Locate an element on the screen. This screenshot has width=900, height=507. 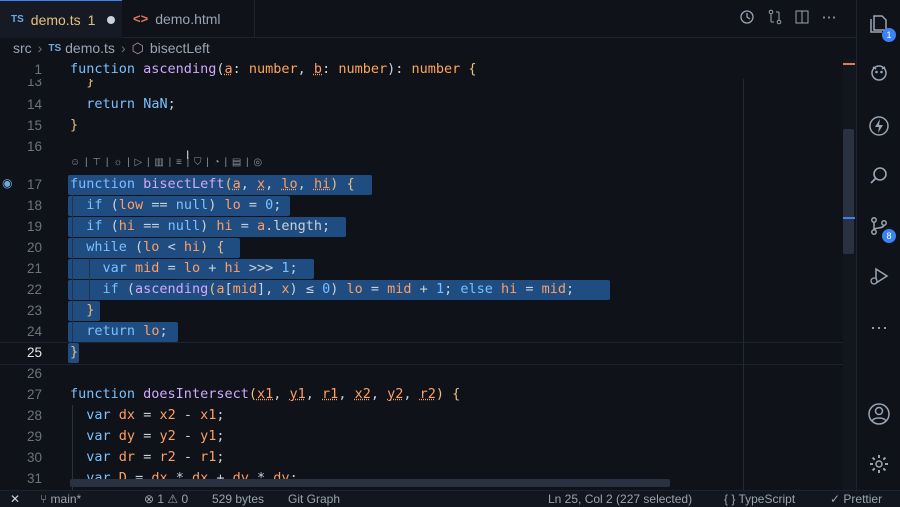
line-number: 16 is located at coordinates (34, 146).